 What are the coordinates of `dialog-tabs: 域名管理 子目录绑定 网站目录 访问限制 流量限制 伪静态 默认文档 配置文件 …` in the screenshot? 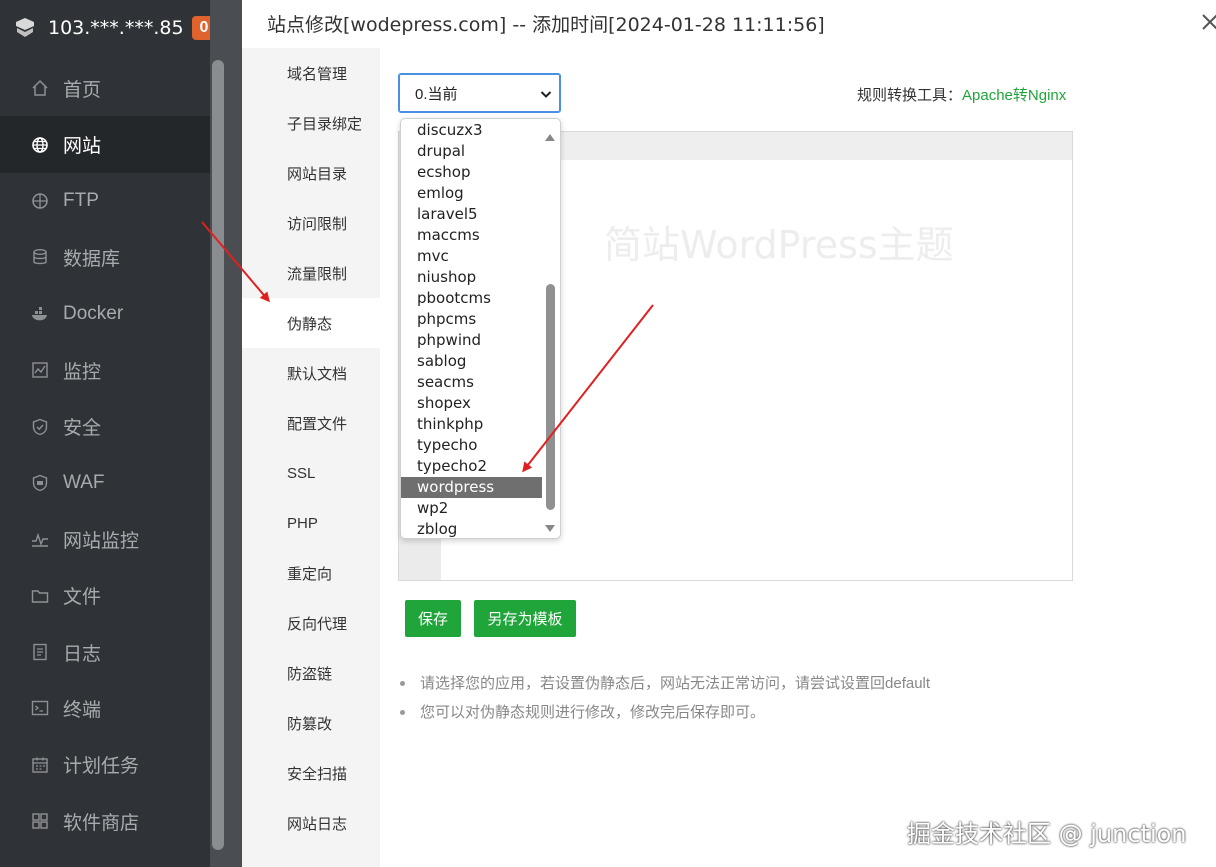 It's located at (311, 457).